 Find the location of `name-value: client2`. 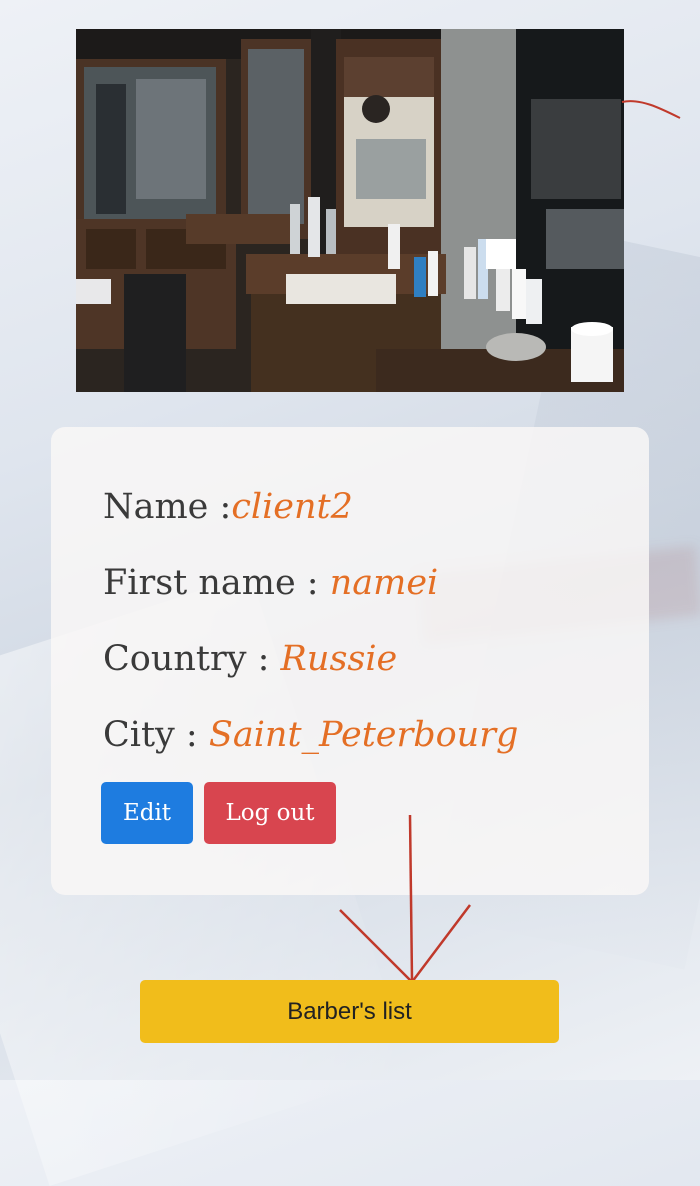

name-value: client2 is located at coordinates (292, 507).